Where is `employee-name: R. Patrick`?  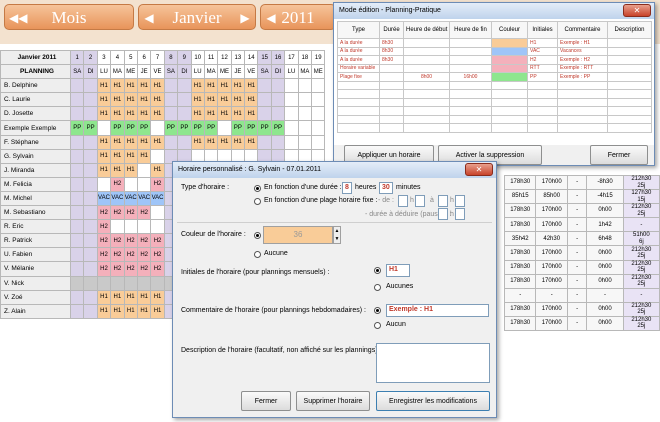 employee-name: R. Patrick is located at coordinates (35, 241).